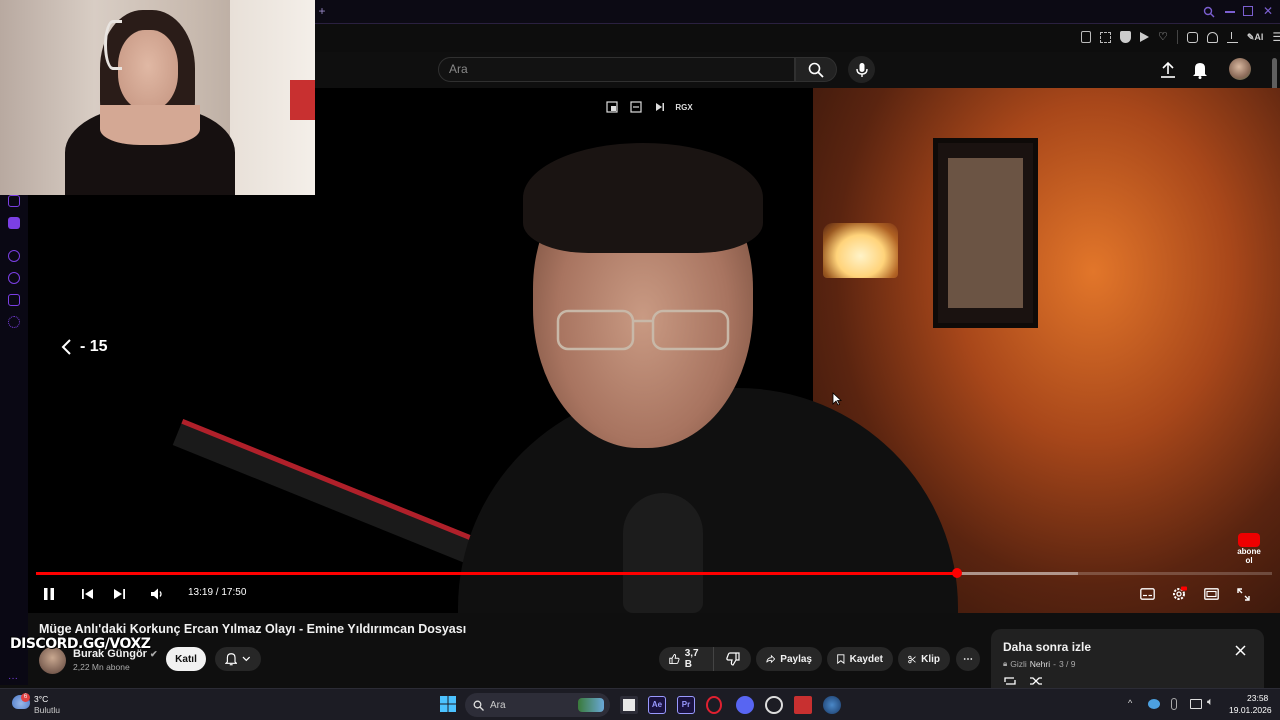  I want to click on search-input: Ara, so click(616, 69).